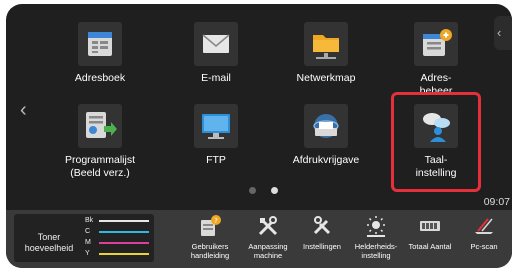  Describe the element at coordinates (49, 242) in the screenshot. I see `toner-title: Toner hoeveelheid` at that location.